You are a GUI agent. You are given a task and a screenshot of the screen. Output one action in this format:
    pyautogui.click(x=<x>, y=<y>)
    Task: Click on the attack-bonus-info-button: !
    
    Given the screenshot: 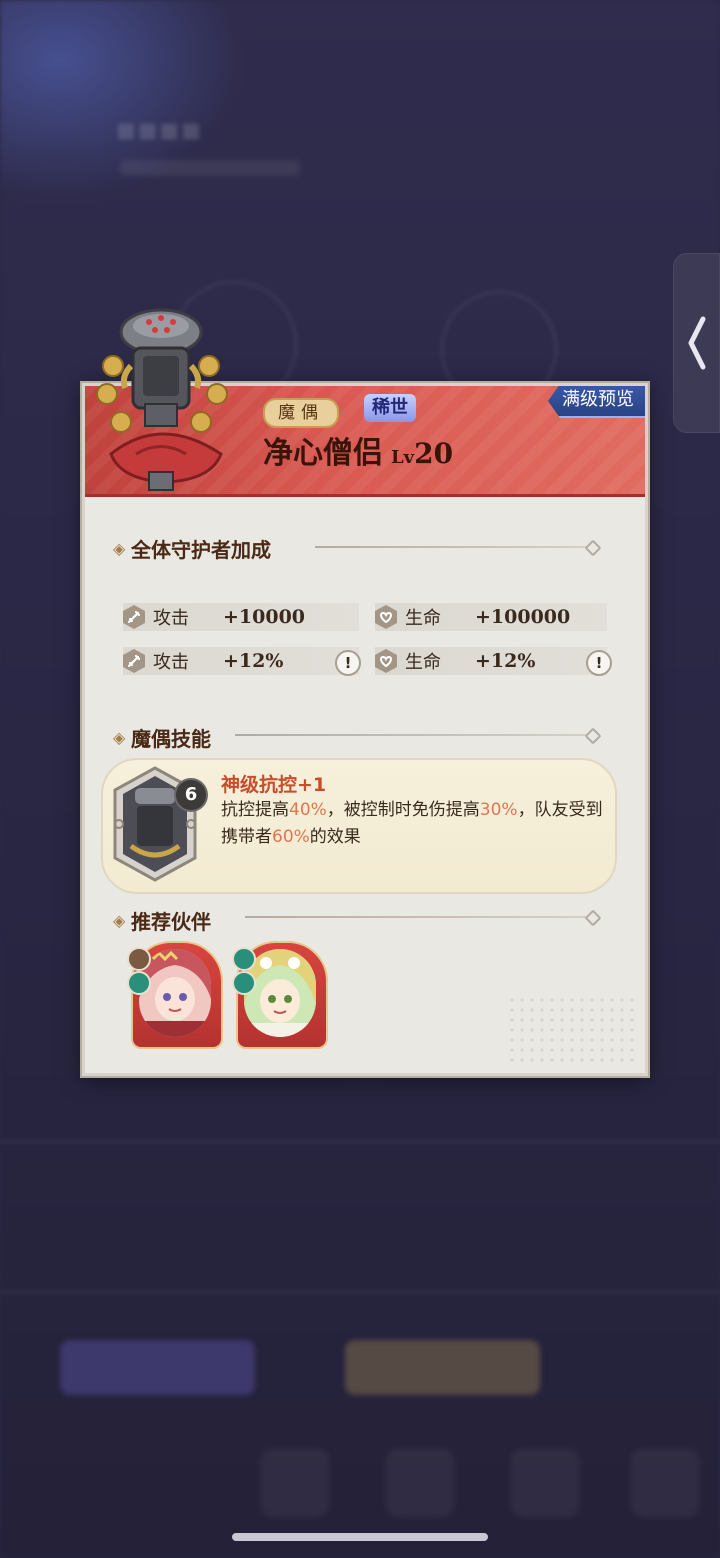 What is the action you would take?
    pyautogui.click(x=348, y=663)
    